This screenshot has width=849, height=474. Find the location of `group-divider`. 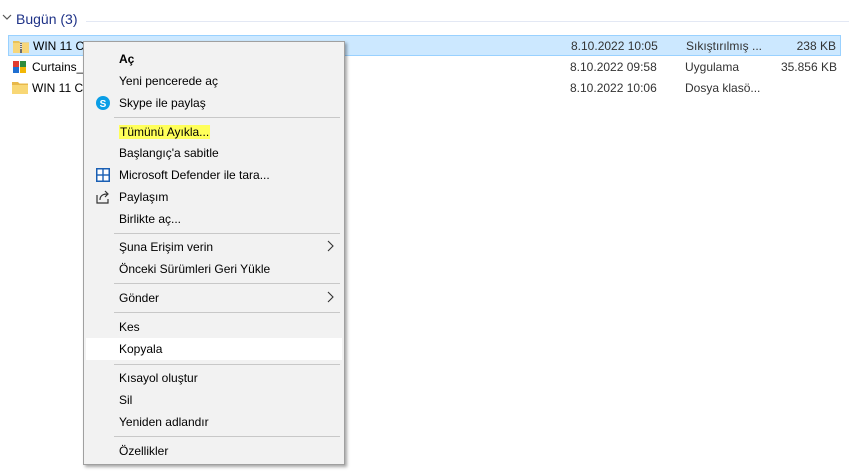

group-divider is located at coordinates (467, 21).